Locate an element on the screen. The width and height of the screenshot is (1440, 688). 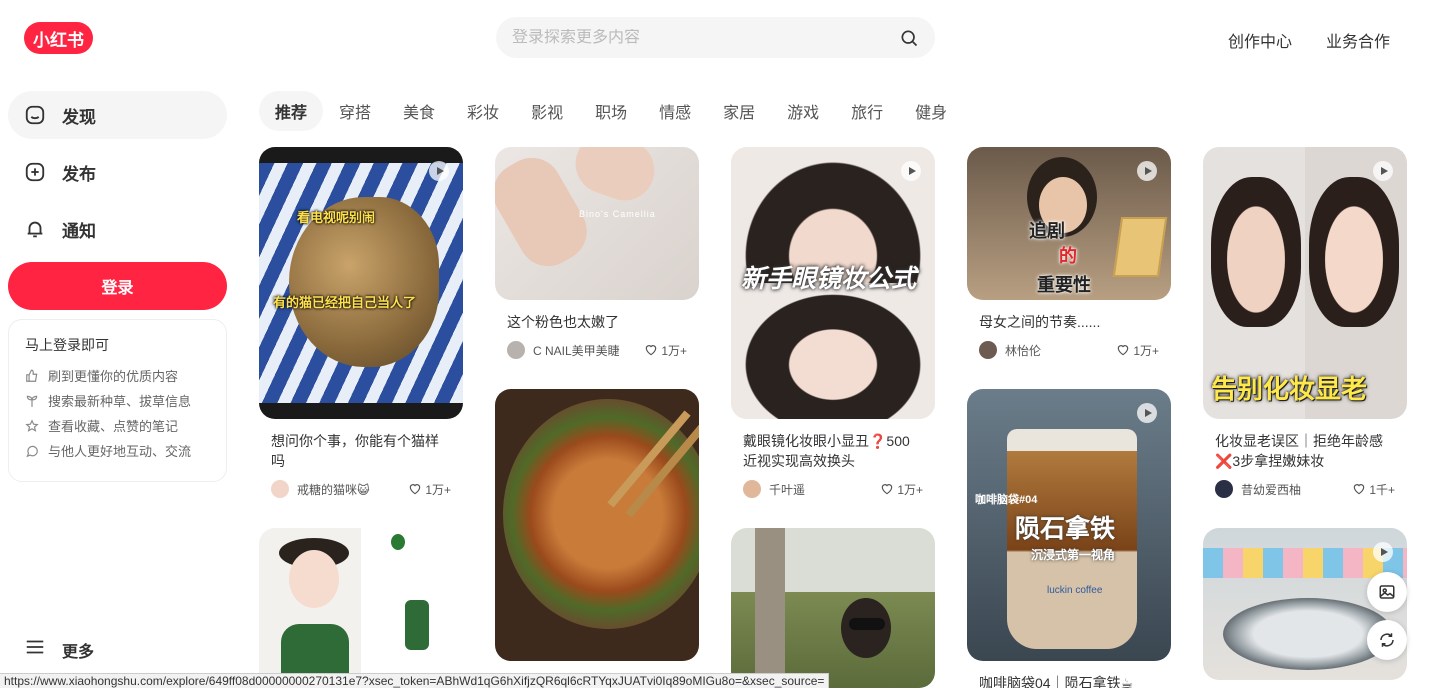
note-cover: 看电视呢别闹 有的猫已经把自己当人了 is located at coordinates (361, 283).